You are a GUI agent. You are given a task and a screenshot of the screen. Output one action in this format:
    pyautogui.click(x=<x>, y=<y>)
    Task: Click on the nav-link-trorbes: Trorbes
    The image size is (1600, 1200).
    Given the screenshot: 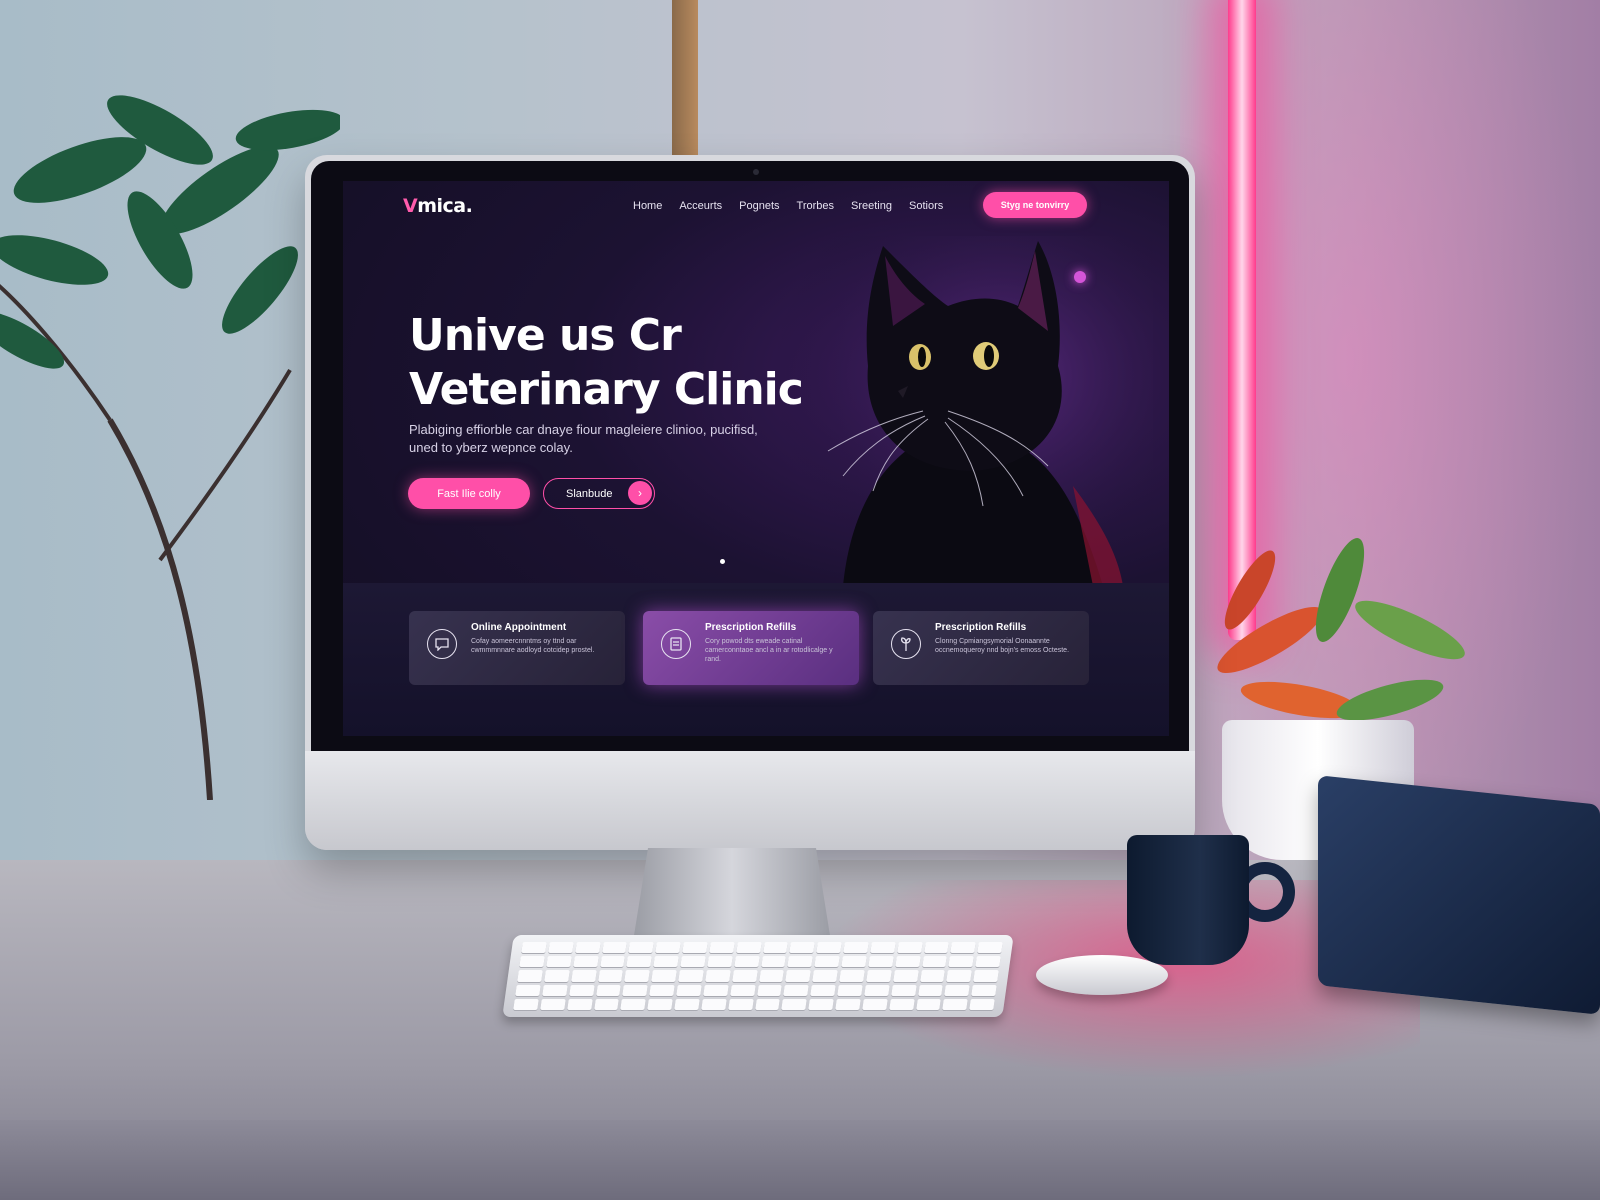 What is the action you would take?
    pyautogui.click(x=816, y=206)
    